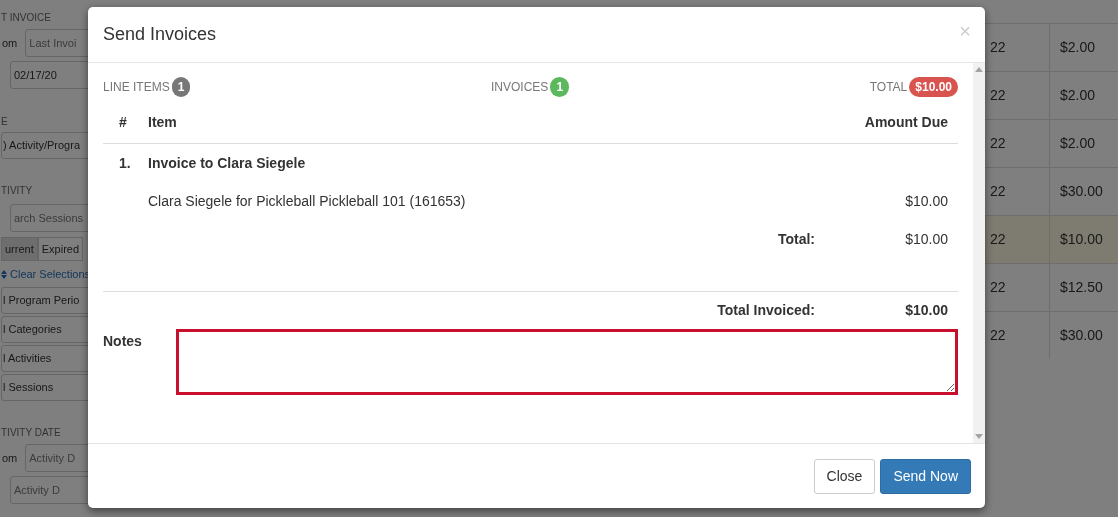  I want to click on total-invoiced-label: Total Invoiced:, so click(766, 310).